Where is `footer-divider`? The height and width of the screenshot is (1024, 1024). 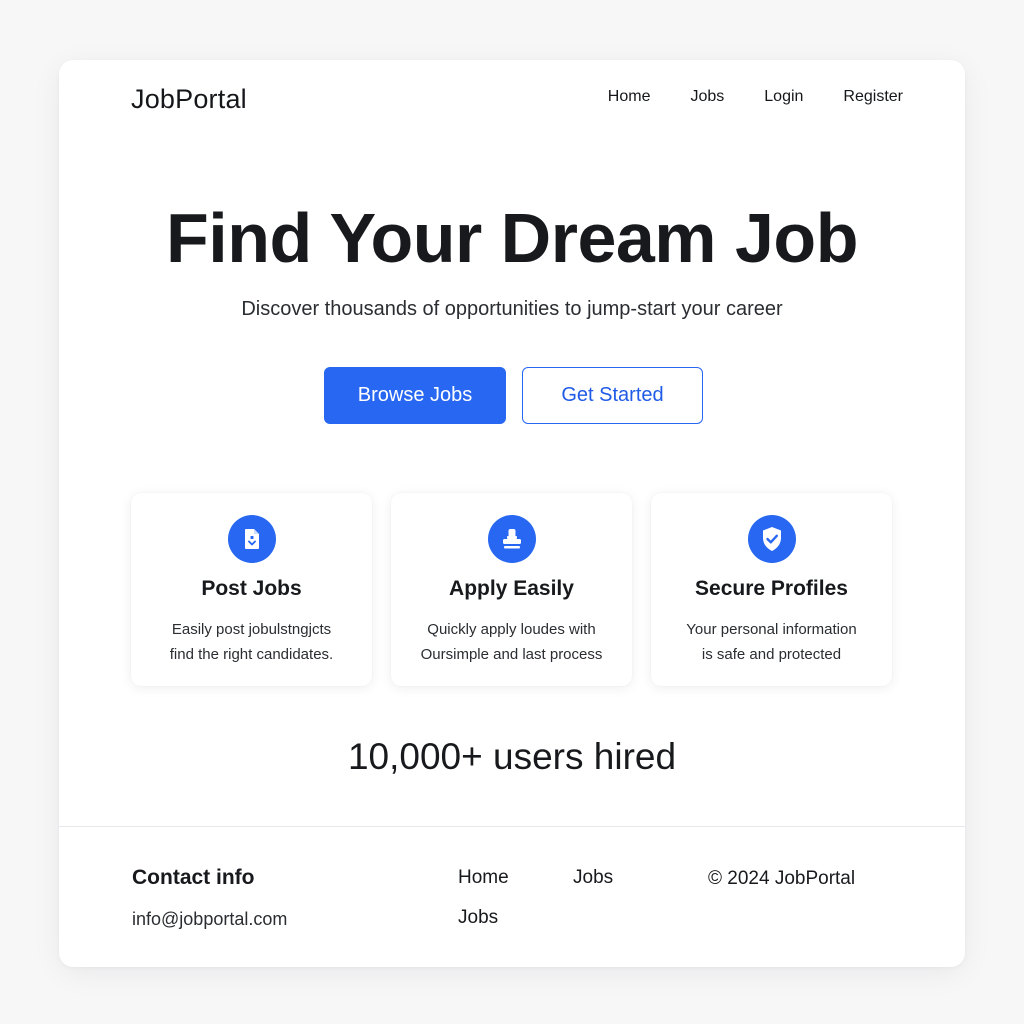 footer-divider is located at coordinates (512, 826).